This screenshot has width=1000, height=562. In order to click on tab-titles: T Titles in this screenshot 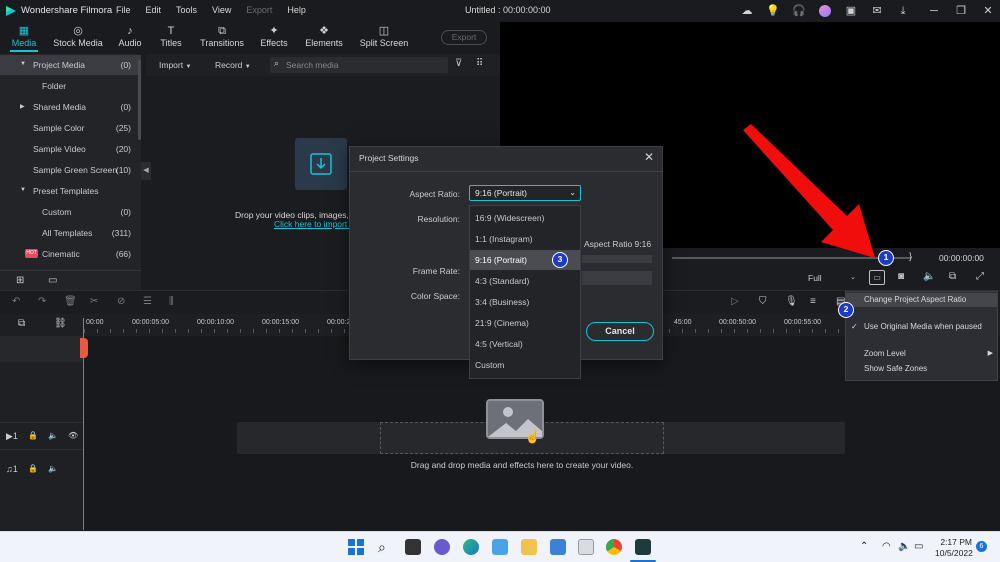, I will do `click(171, 36)`.